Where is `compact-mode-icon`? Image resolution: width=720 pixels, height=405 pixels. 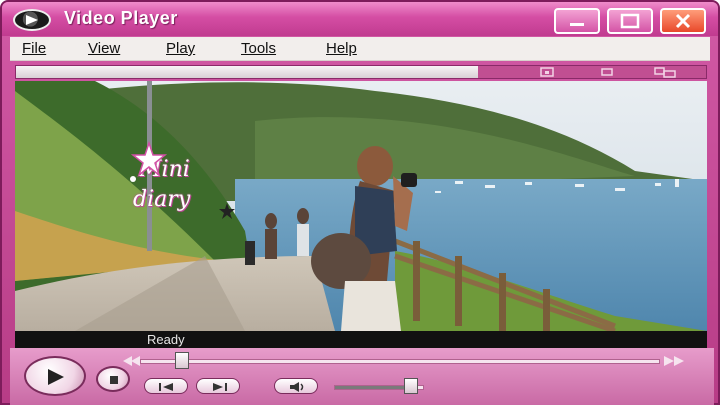 compact-mode-icon is located at coordinates (607, 72).